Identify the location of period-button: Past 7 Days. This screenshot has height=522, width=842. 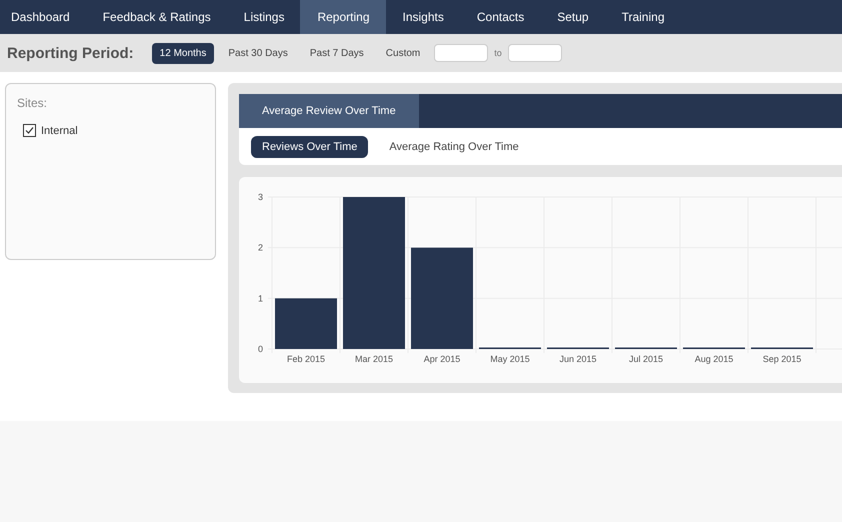
(337, 53).